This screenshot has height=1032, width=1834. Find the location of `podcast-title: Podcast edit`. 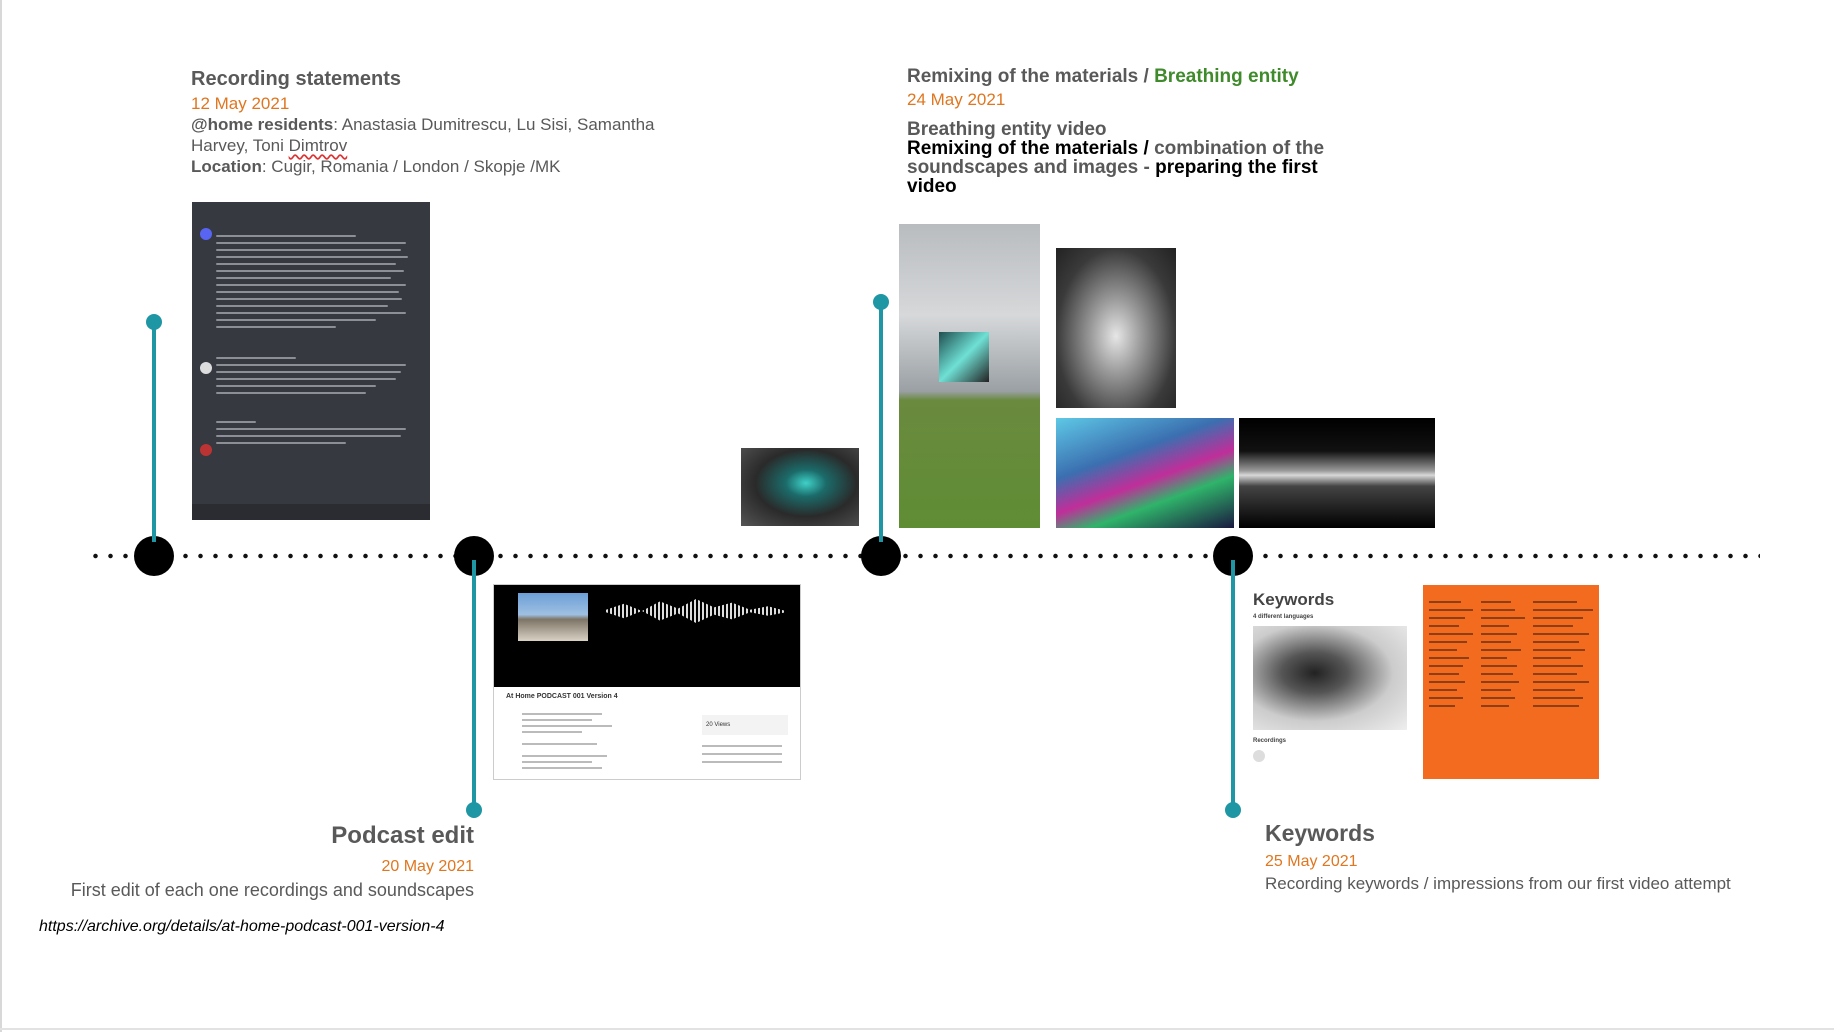

podcast-title: Podcast edit is located at coordinates (402, 835).